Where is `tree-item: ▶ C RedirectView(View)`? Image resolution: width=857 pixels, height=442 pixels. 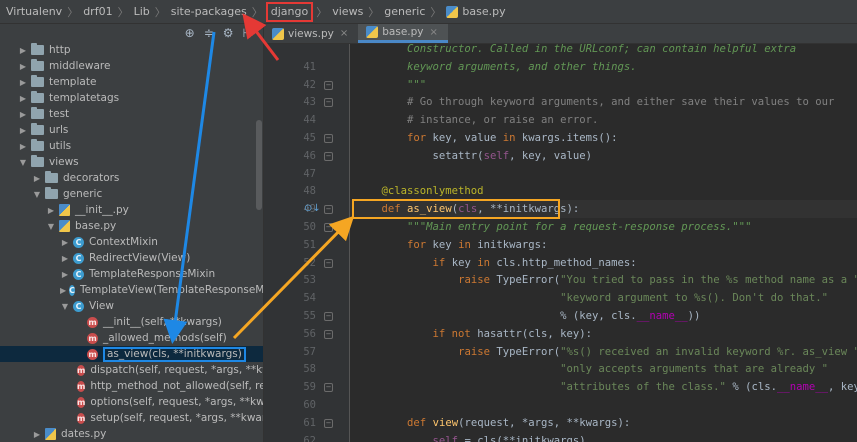
tree-item: ▶ C RedirectView(View) is located at coordinates (131, 258).